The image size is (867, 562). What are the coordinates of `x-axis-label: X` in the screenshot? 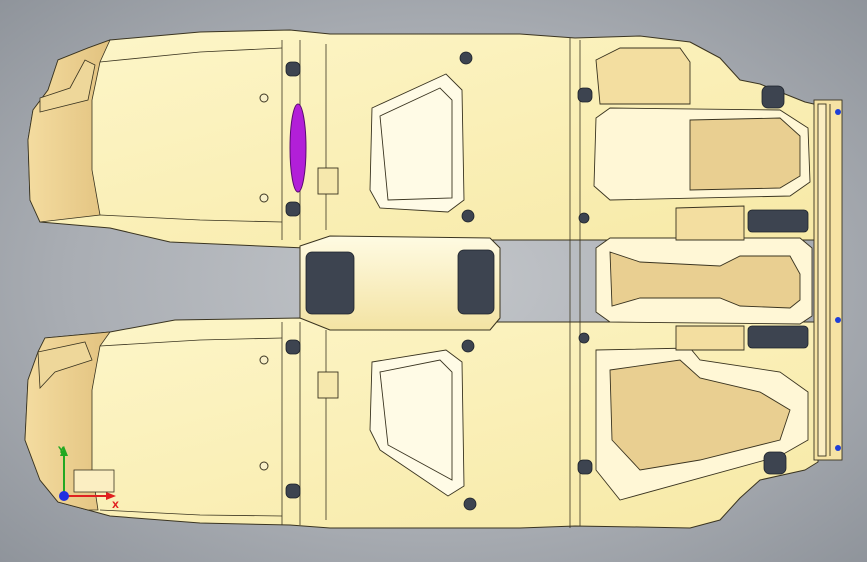 It's located at (115, 506).